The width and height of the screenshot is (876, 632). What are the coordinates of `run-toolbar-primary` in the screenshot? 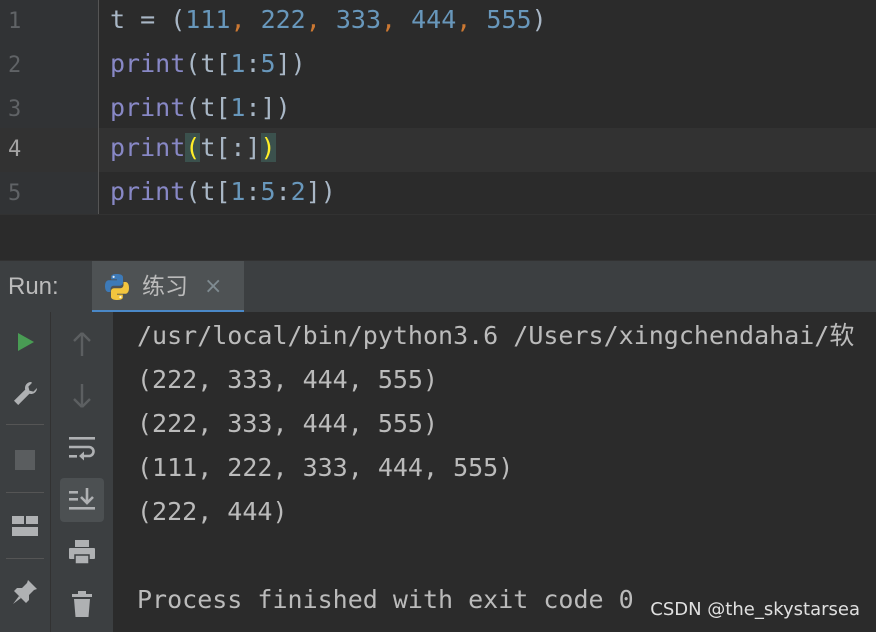 It's located at (25, 472).